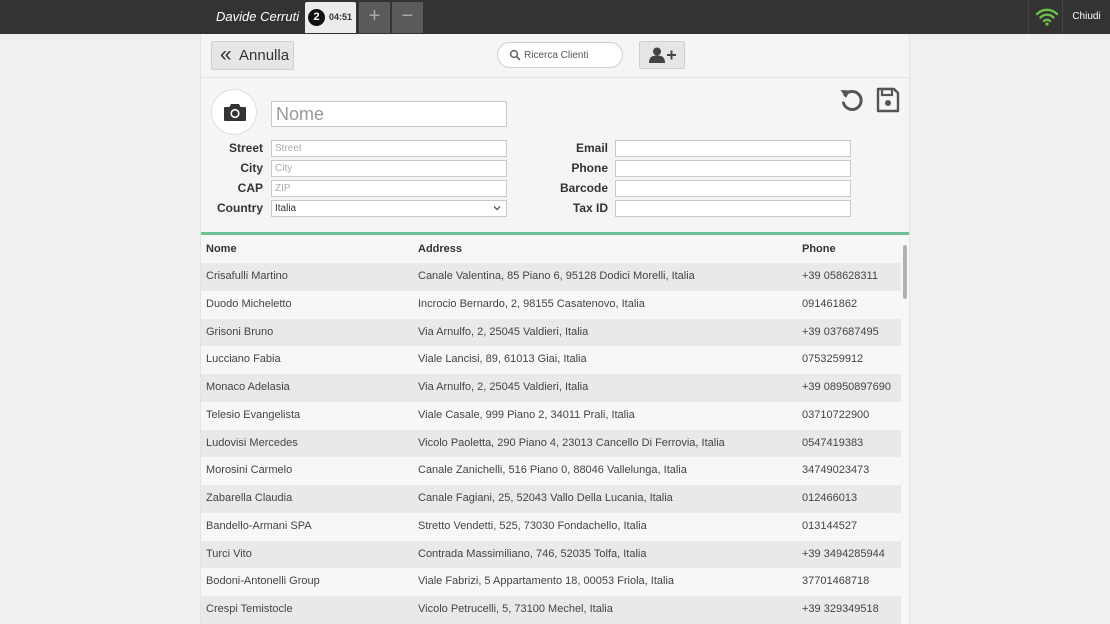  I want to click on cell-name: Duodo Micheletto, so click(249, 303).